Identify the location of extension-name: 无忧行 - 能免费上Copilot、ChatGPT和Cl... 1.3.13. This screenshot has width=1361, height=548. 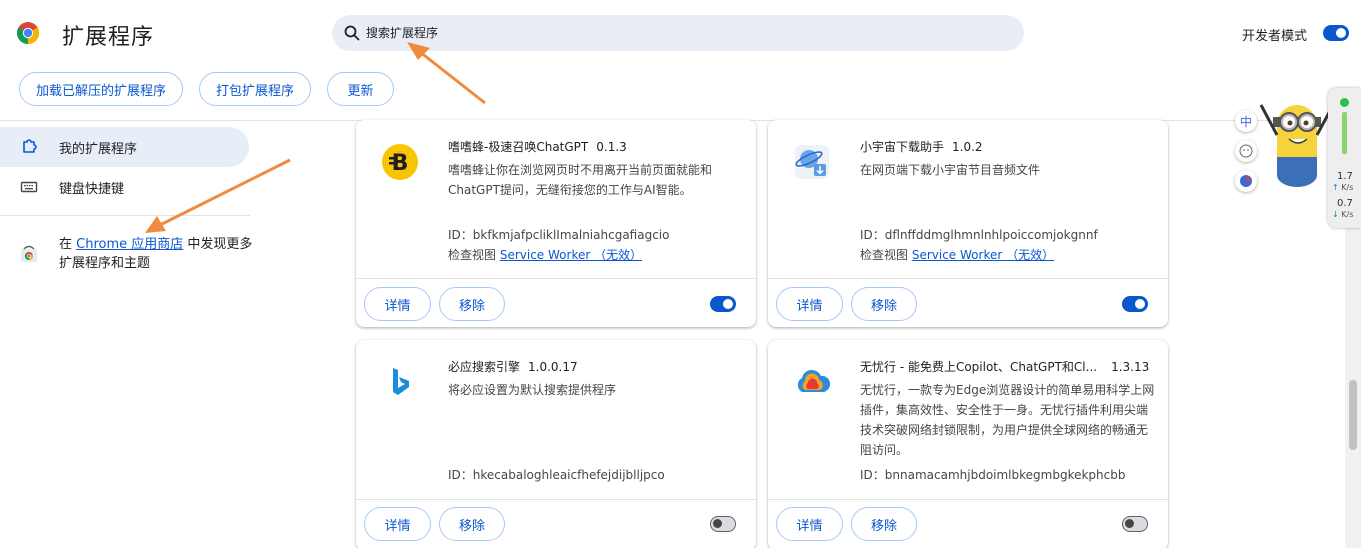
(1004, 366).